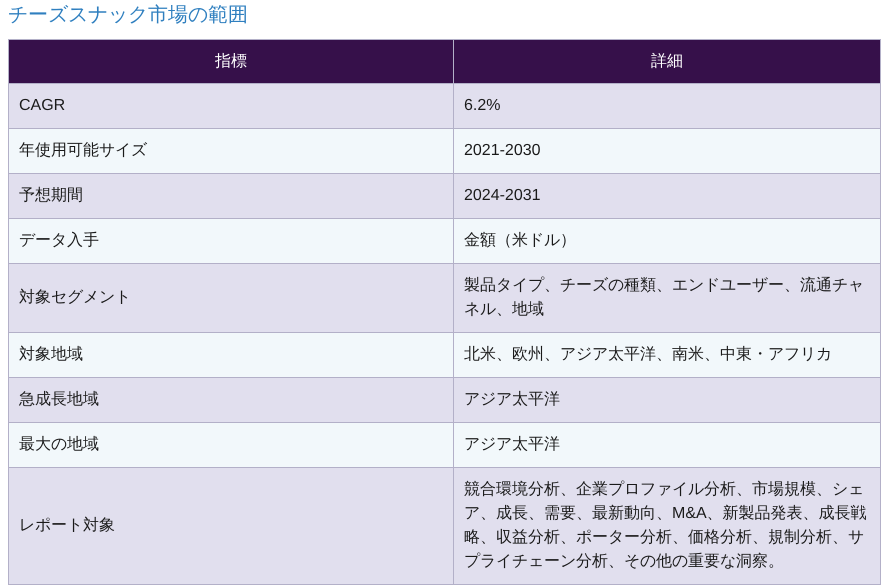 Image resolution: width=886 pixels, height=585 pixels. Describe the element at coordinates (231, 106) in the screenshot. I see `table-cell: CAGR` at that location.